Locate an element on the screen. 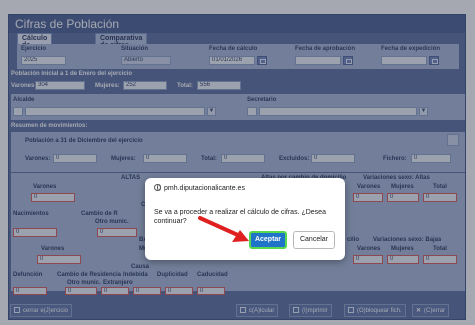  cancel-button: Cancelar is located at coordinates (314, 240).